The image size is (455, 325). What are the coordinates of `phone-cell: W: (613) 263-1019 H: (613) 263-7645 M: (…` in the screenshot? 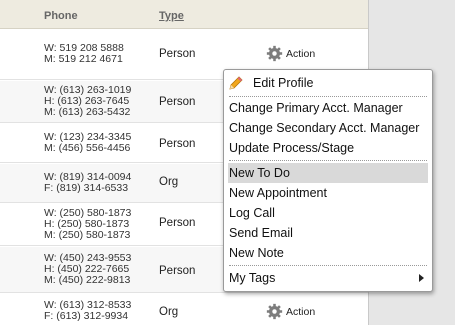 It's located at (88, 101).